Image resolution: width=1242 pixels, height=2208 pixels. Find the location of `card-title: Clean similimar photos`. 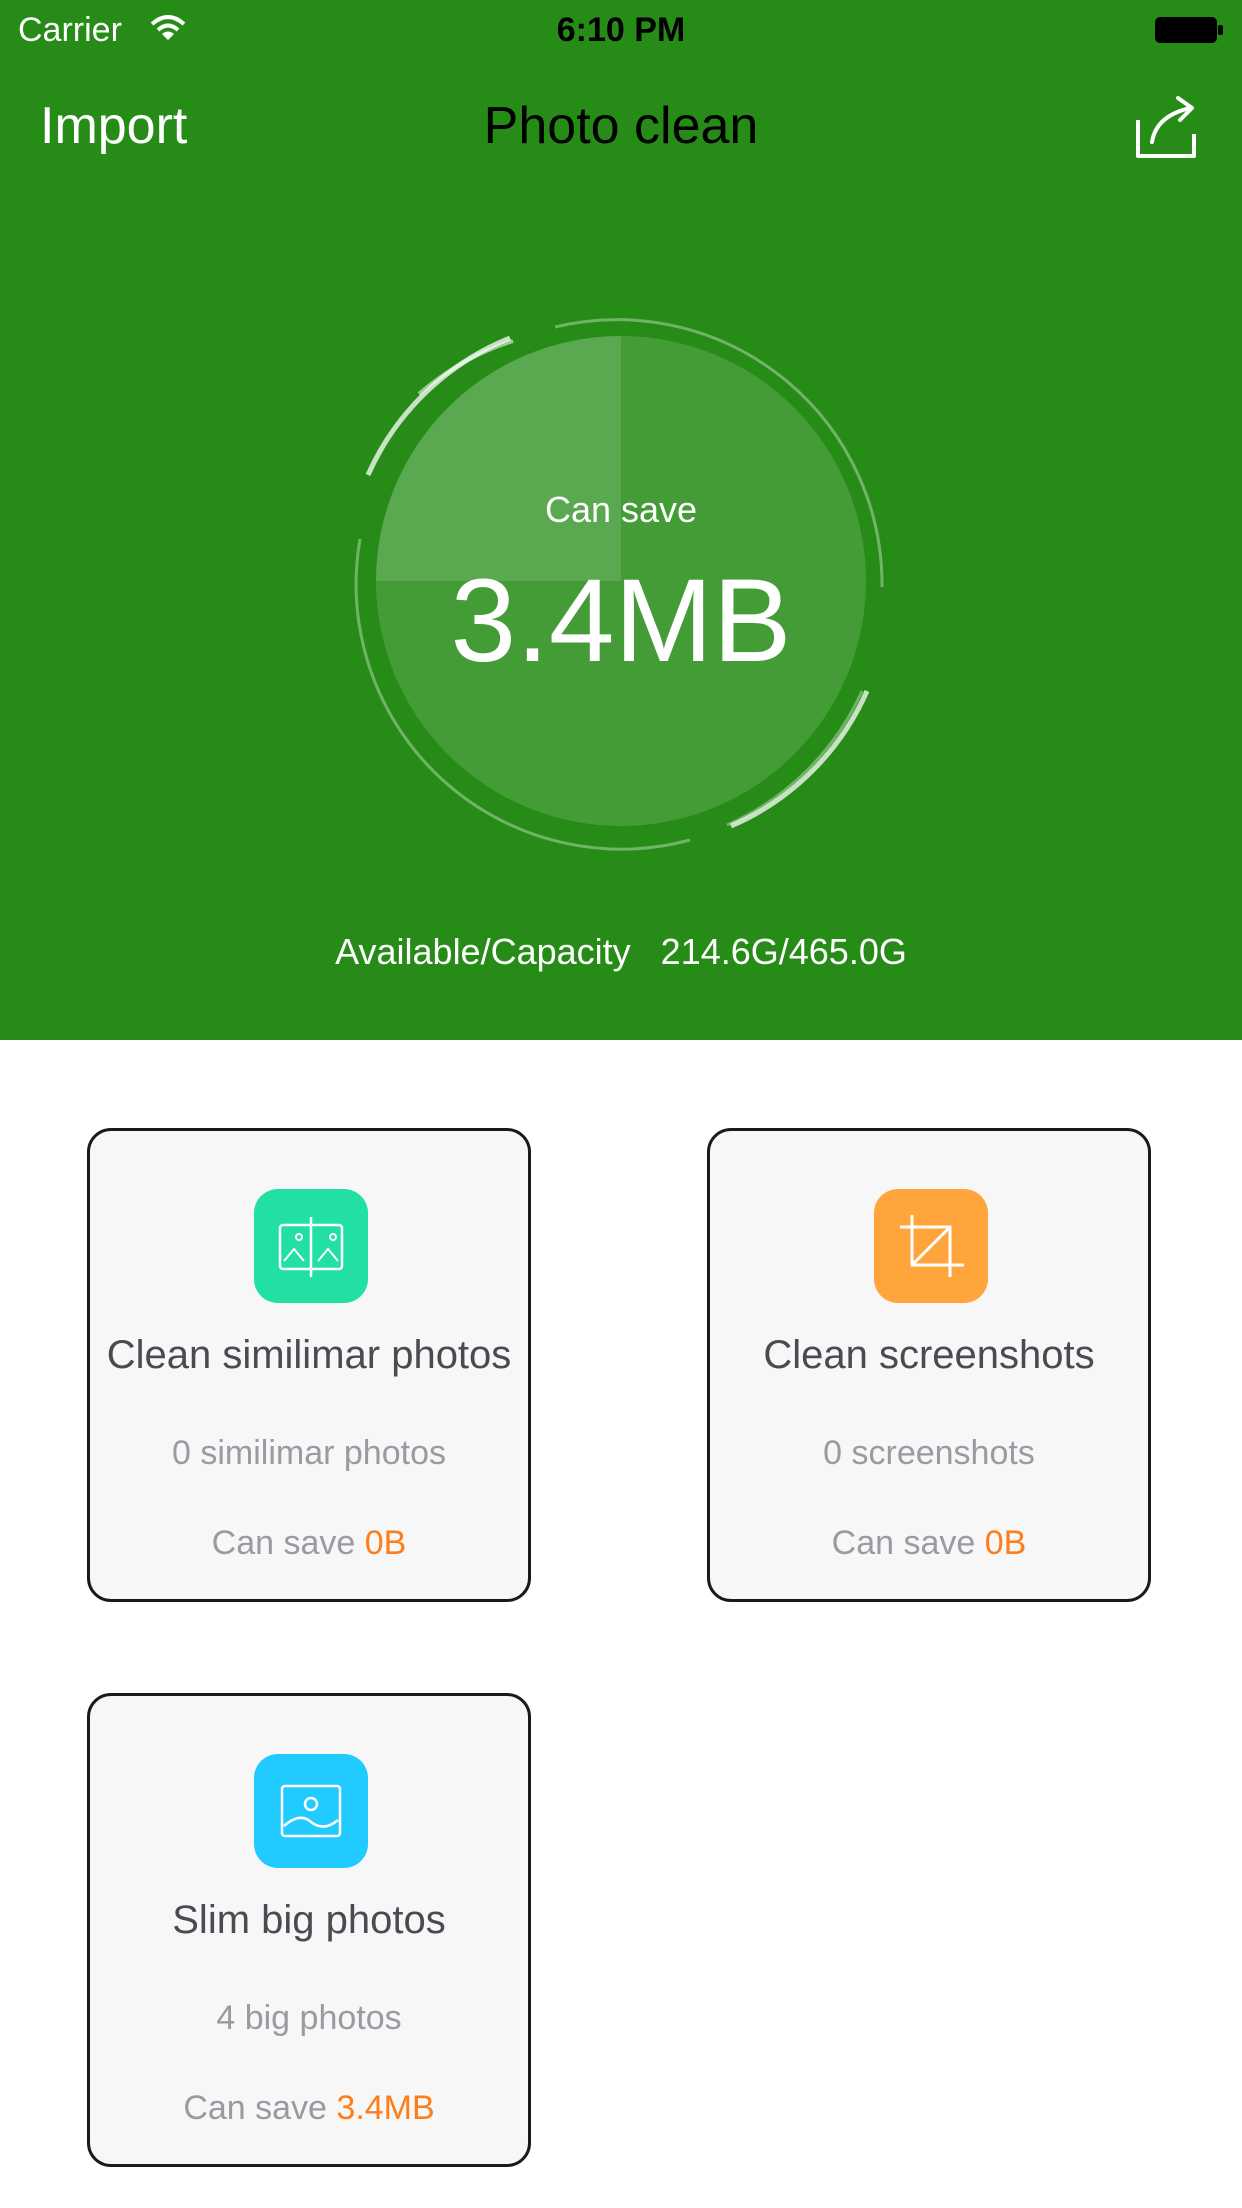

card-title: Clean similimar photos is located at coordinates (309, 1355).